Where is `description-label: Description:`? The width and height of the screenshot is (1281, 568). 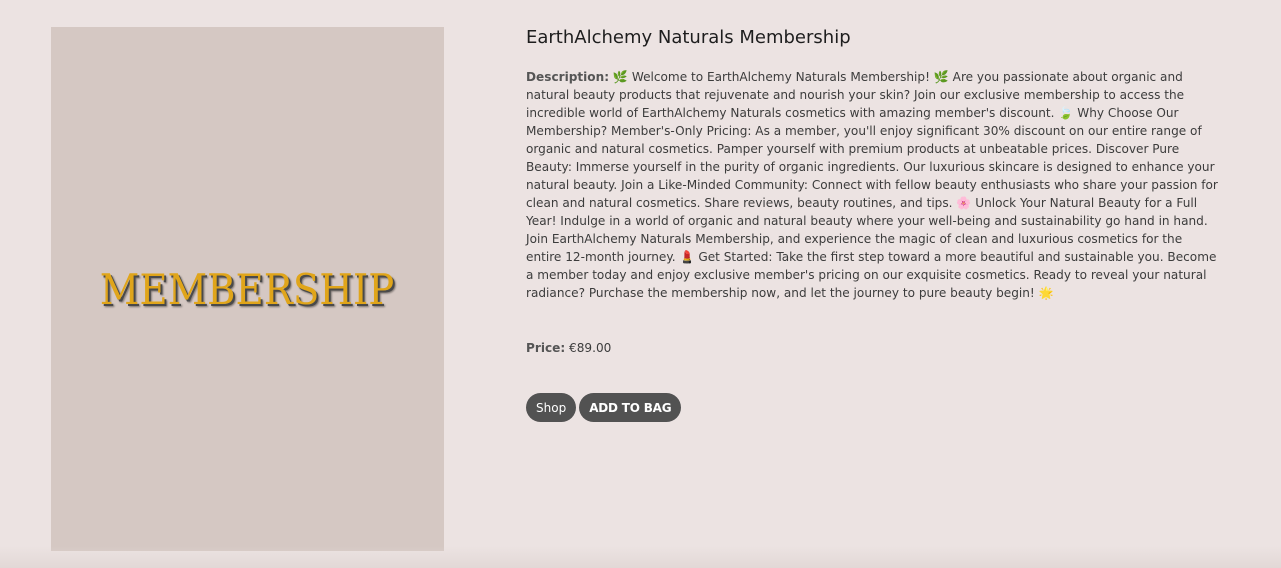 description-label: Description: is located at coordinates (568, 77).